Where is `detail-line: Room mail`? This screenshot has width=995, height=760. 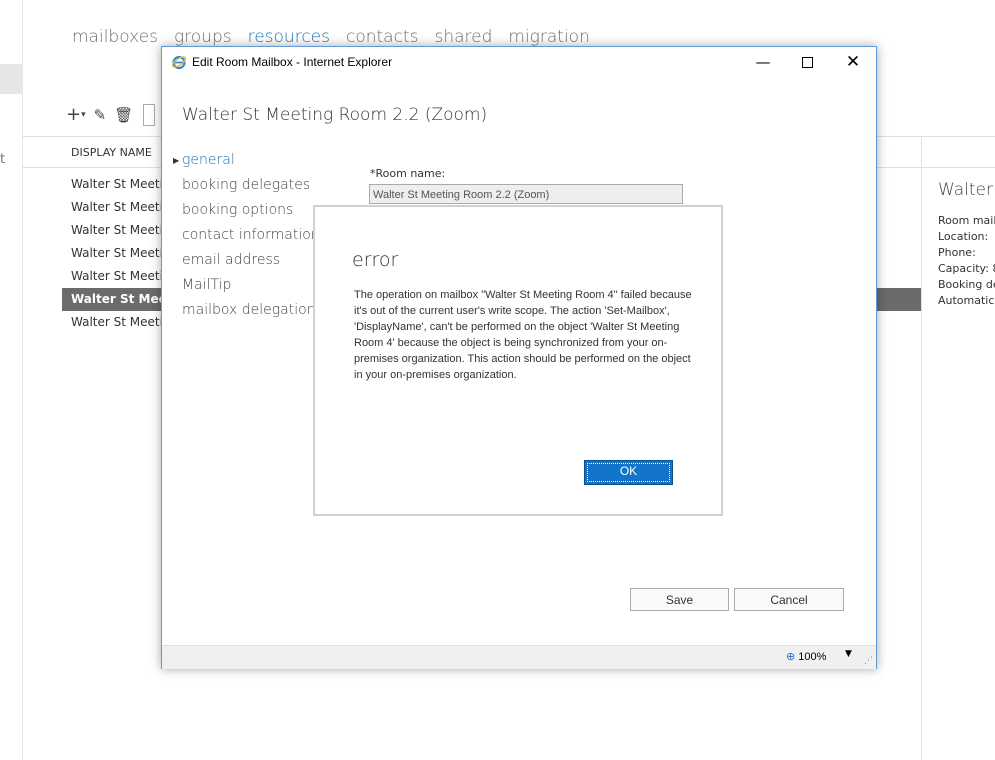
detail-line: Room mail is located at coordinates (966, 220).